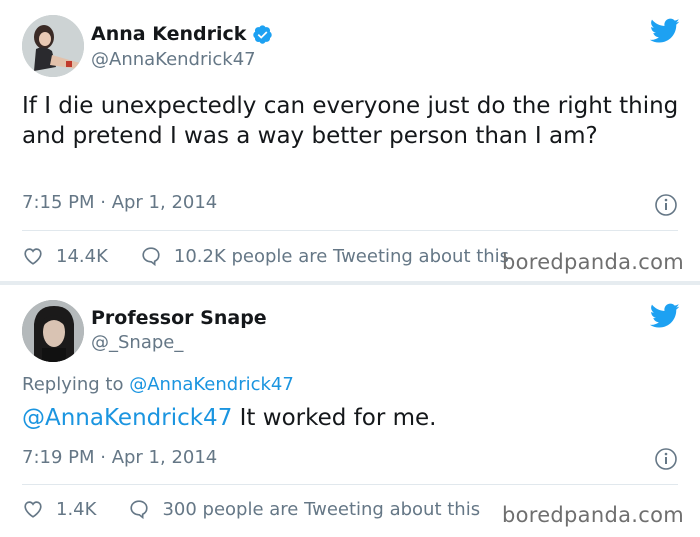 This screenshot has width=700, height=537. I want to click on tweeting-count: 10.2K people are Tweeting about this, so click(341, 256).